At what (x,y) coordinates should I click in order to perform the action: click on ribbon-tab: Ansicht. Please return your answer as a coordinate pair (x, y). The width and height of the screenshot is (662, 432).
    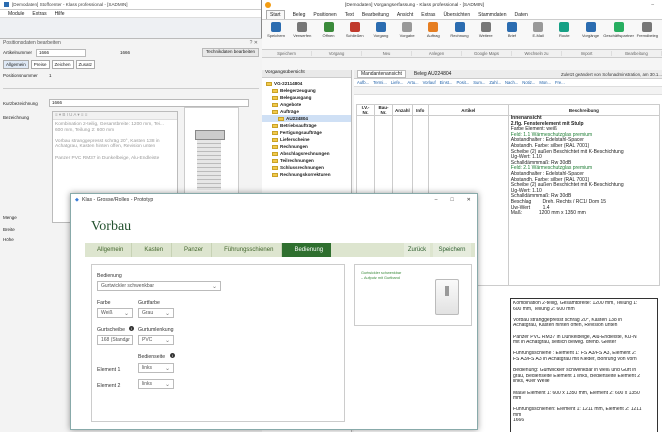
    Looking at the image, I should click on (405, 15).